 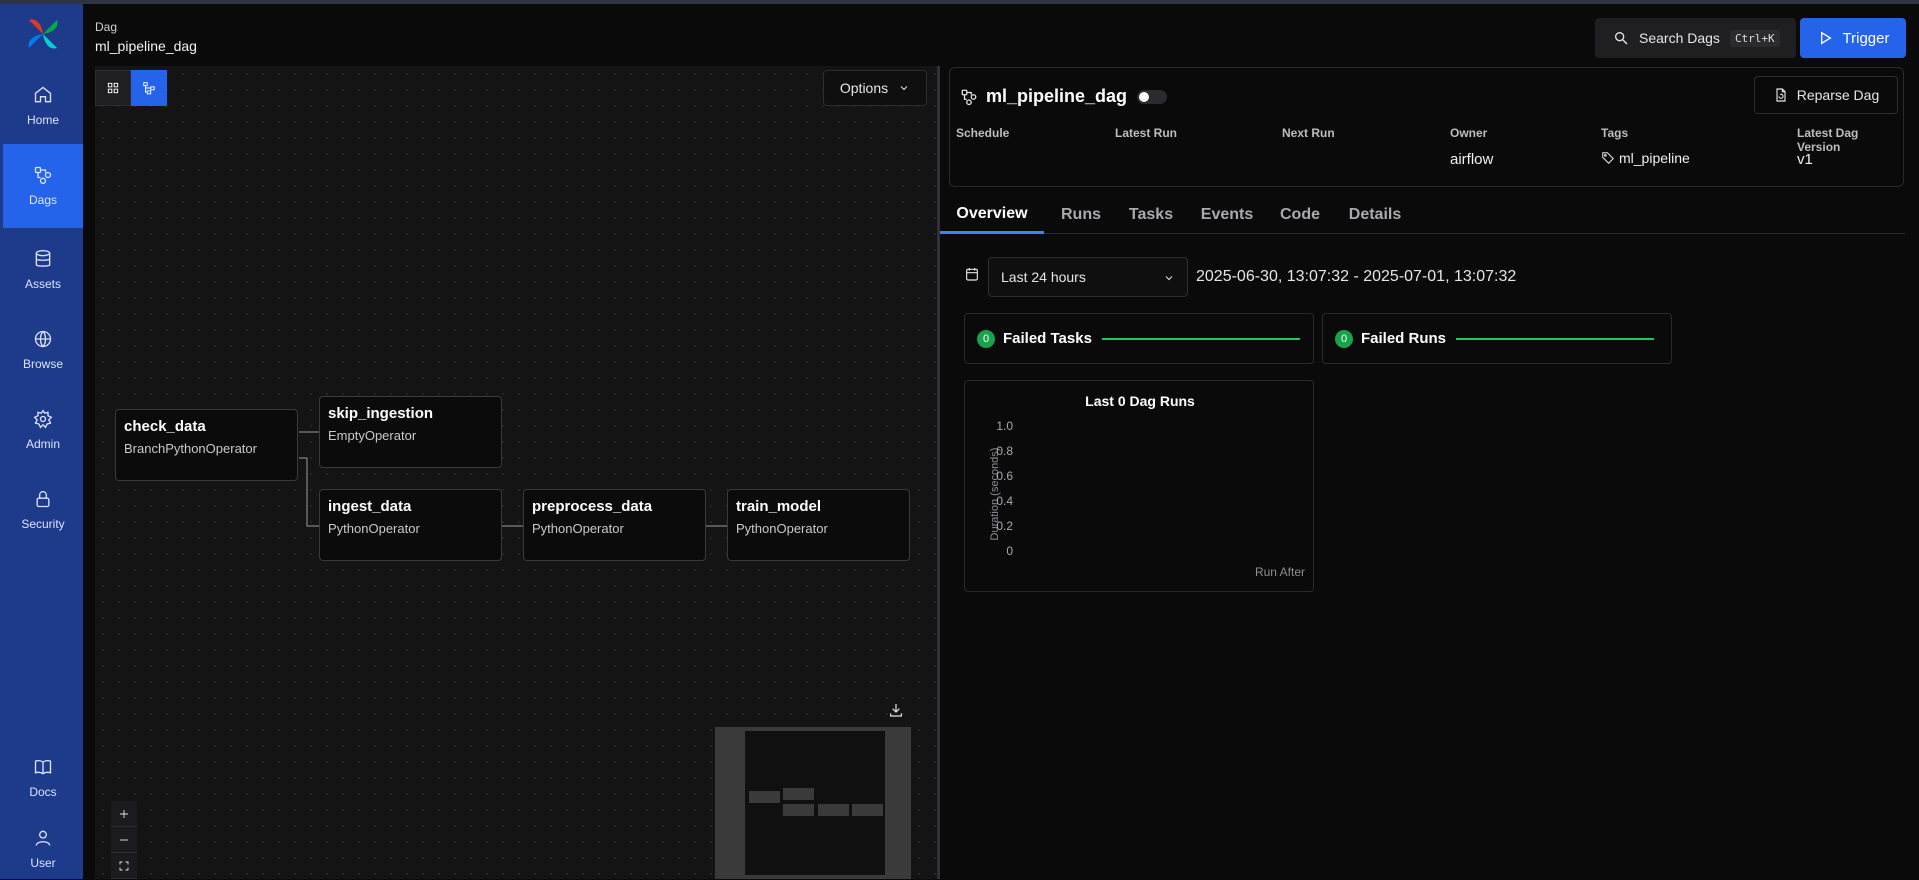 What do you see at coordinates (1422, 215) in the screenshot?
I see `dag-tabs: Overview Runs Tasks Events Code Details` at bounding box center [1422, 215].